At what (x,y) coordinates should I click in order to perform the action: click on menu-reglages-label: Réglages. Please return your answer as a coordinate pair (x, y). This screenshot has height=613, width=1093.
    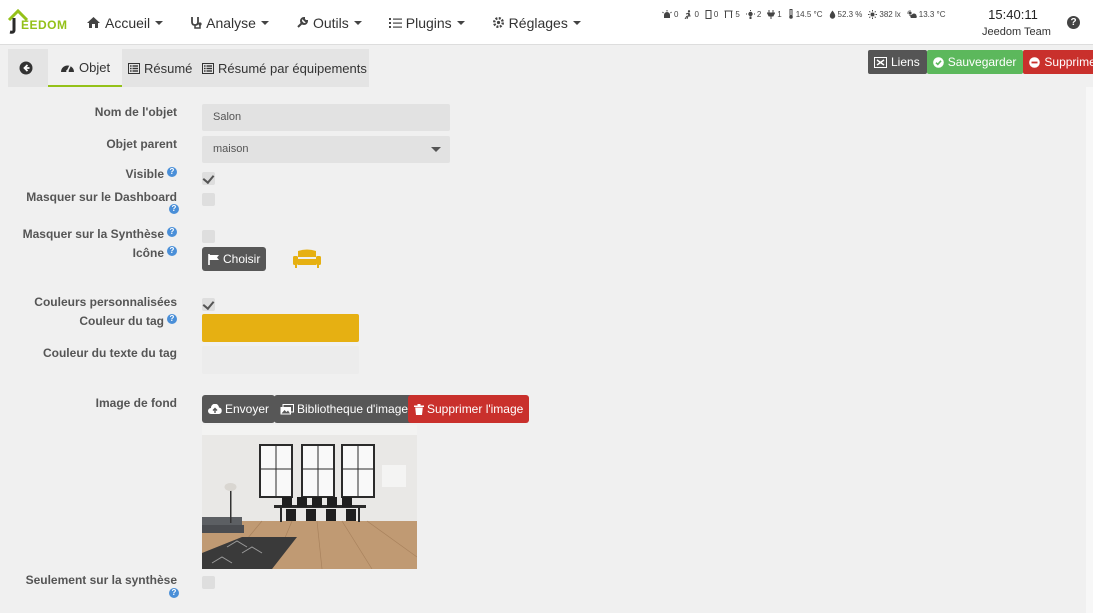
    Looking at the image, I should click on (538, 22).